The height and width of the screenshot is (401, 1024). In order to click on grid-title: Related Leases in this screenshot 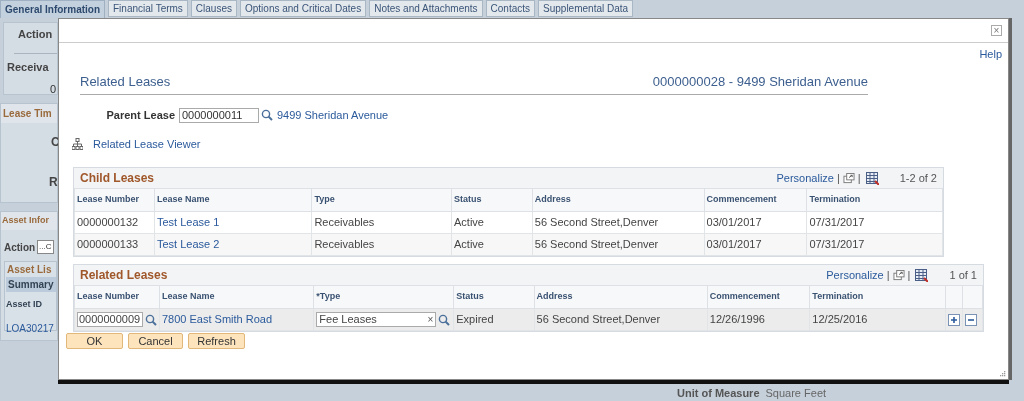, I will do `click(124, 275)`.